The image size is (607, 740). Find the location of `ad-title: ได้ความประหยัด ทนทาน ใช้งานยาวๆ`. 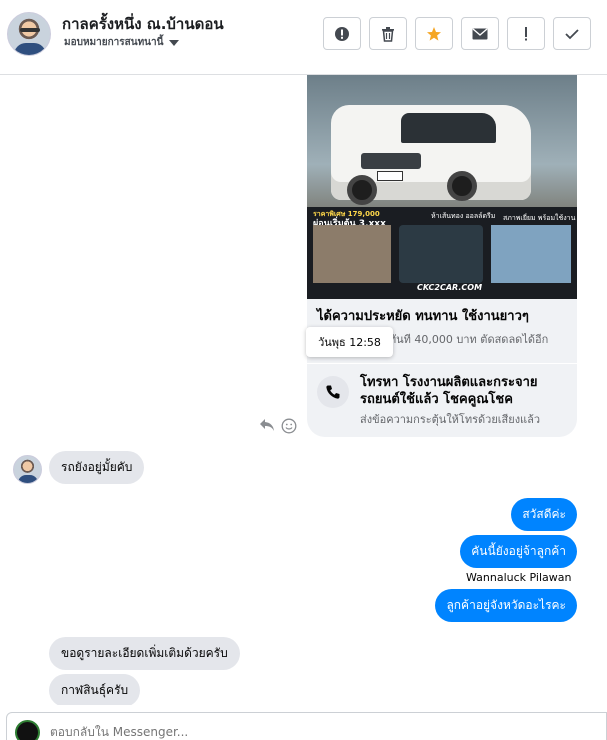

ad-title: ได้ความประหยัด ทนทาน ใช้งานยาวๆ is located at coordinates (423, 316).